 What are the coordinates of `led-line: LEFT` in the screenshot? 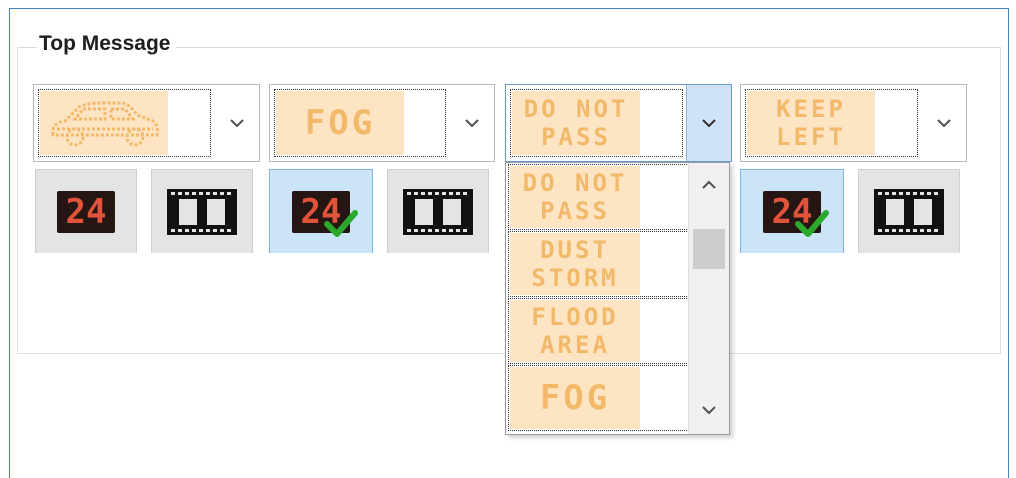 It's located at (811, 137).